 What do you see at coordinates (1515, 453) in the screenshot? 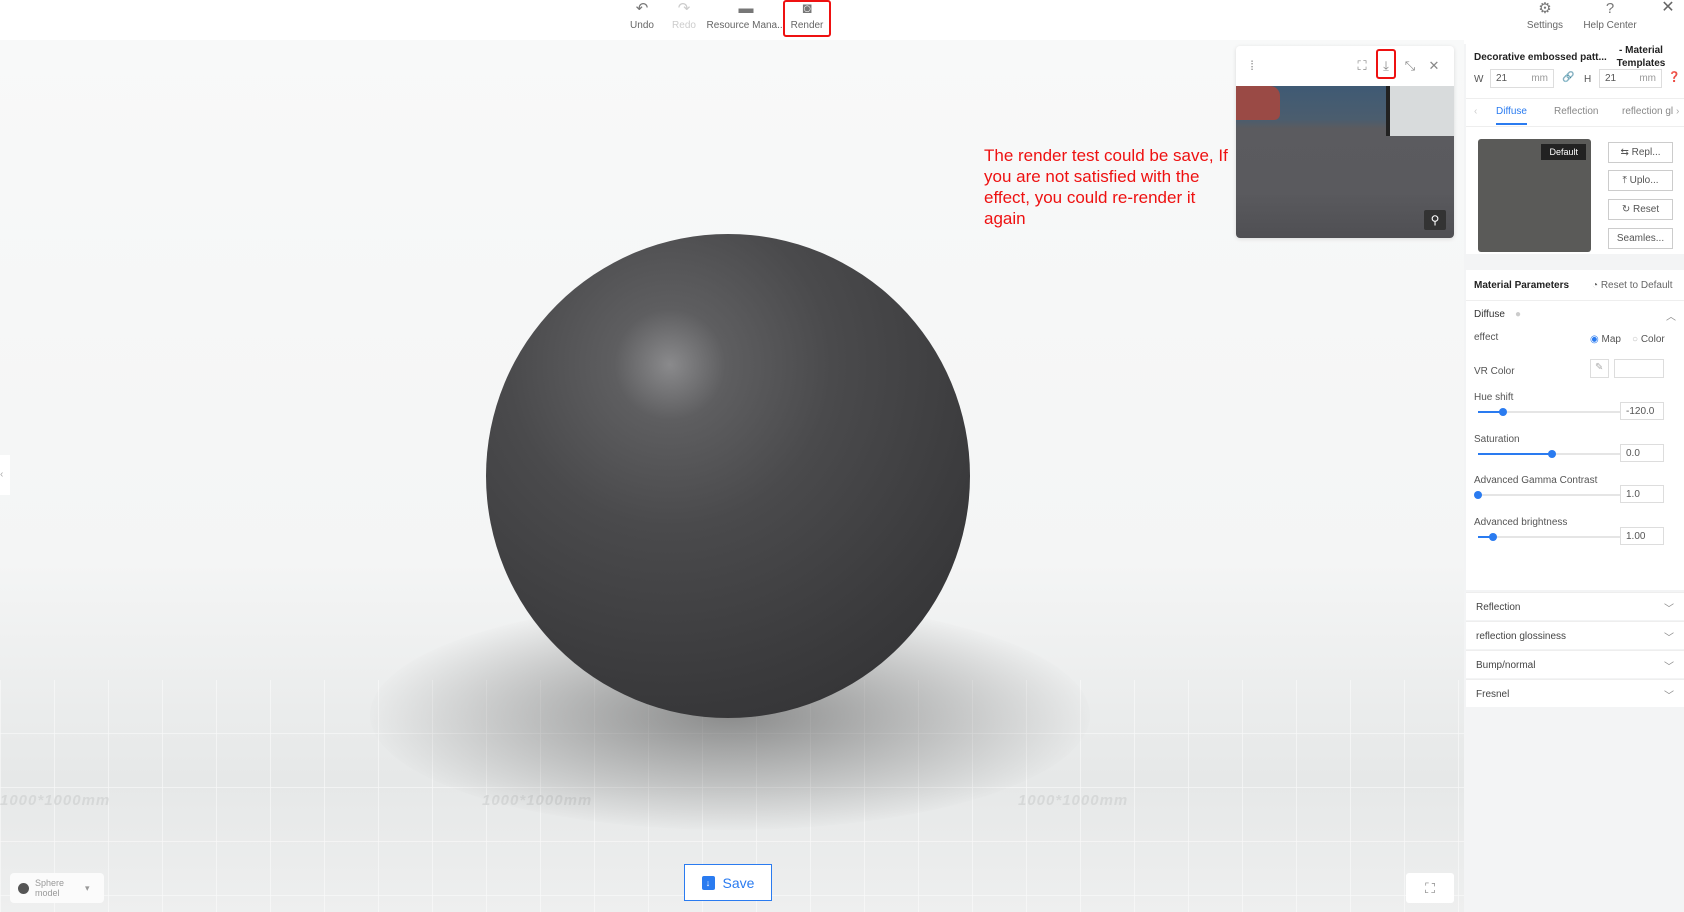
I see `slider-fill` at bounding box center [1515, 453].